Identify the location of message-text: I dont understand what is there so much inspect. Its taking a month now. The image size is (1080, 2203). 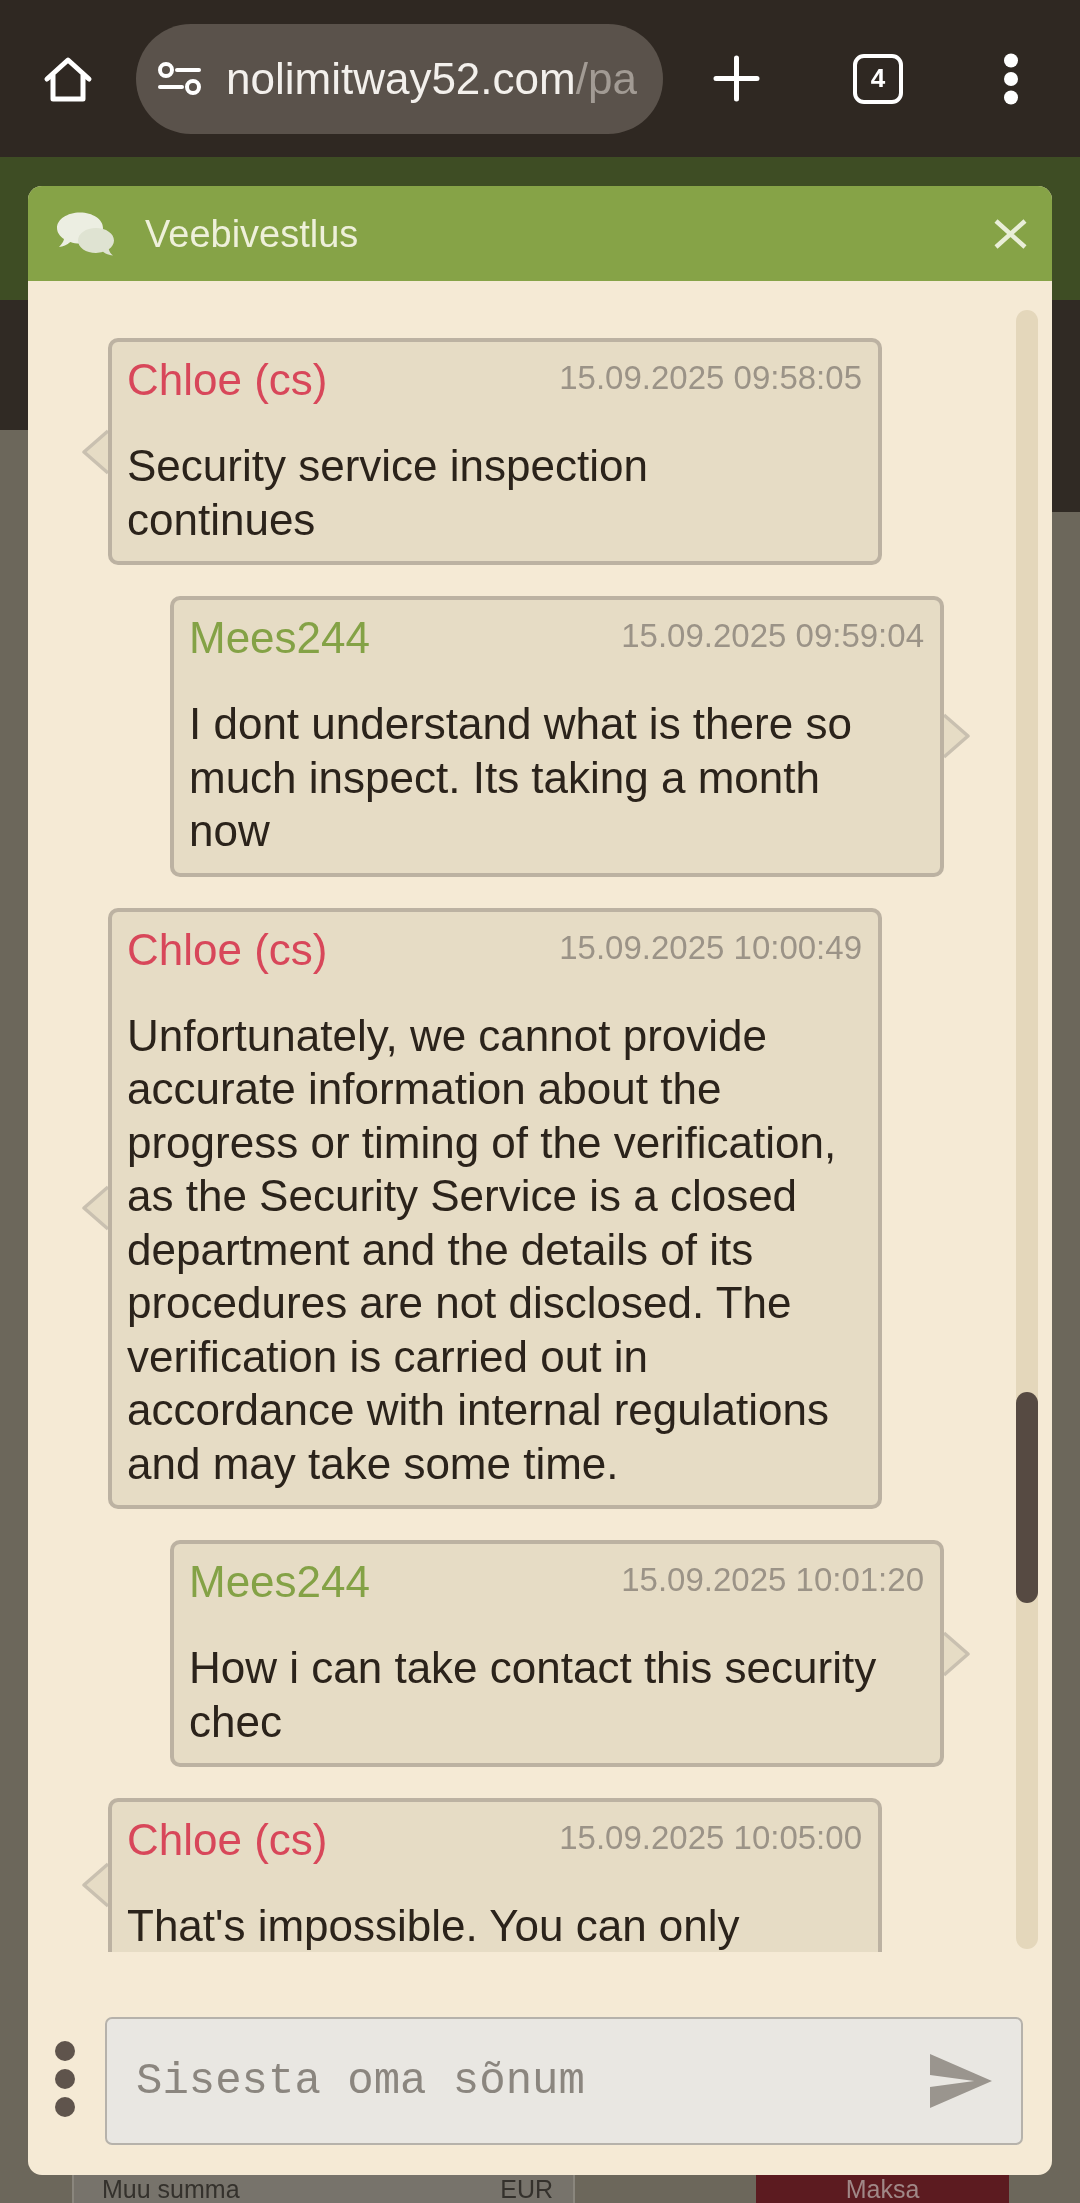
(521, 777).